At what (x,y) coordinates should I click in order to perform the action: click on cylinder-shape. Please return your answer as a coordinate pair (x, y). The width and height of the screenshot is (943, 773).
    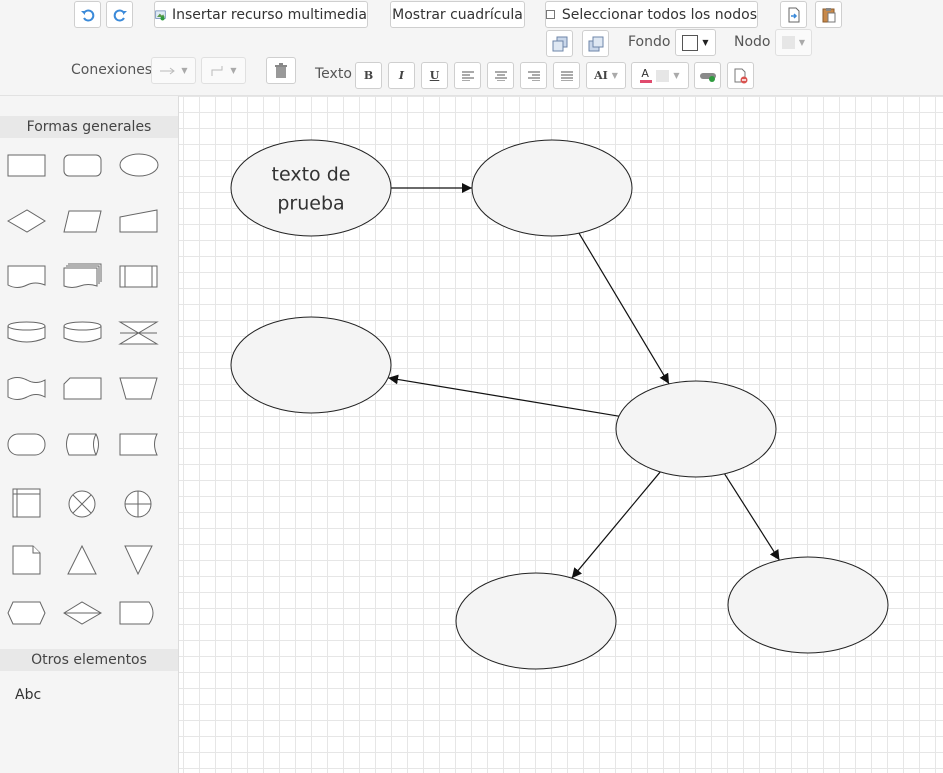
    Looking at the image, I should click on (82, 332).